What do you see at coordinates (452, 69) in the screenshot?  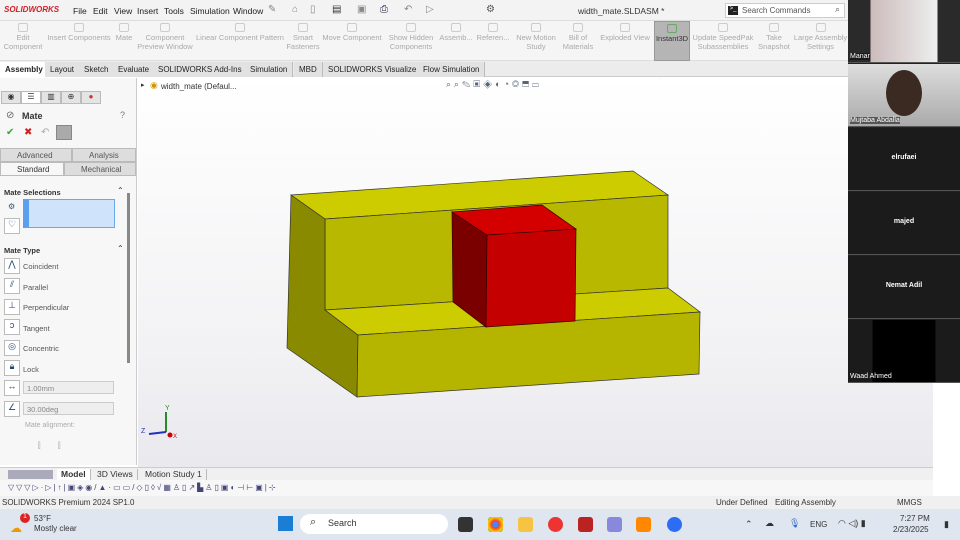 I see `tab-flow-simulation: Flow Simulation` at bounding box center [452, 69].